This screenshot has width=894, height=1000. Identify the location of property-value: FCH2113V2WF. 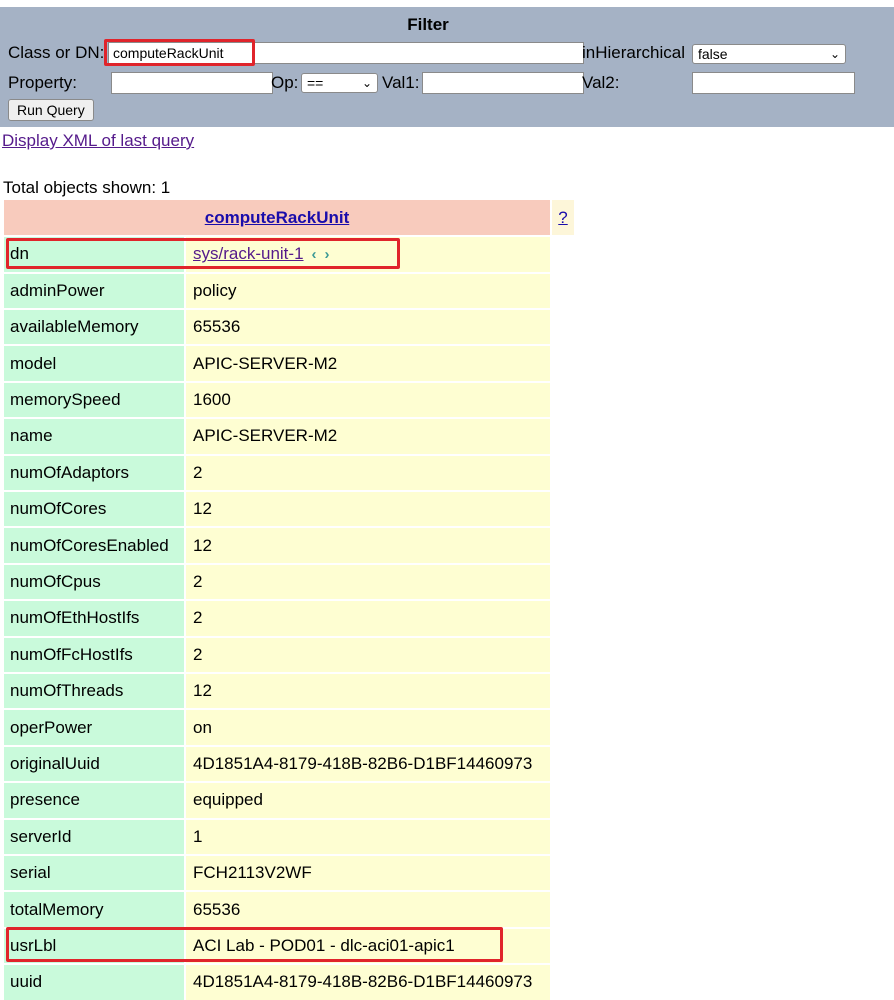
(368, 873).